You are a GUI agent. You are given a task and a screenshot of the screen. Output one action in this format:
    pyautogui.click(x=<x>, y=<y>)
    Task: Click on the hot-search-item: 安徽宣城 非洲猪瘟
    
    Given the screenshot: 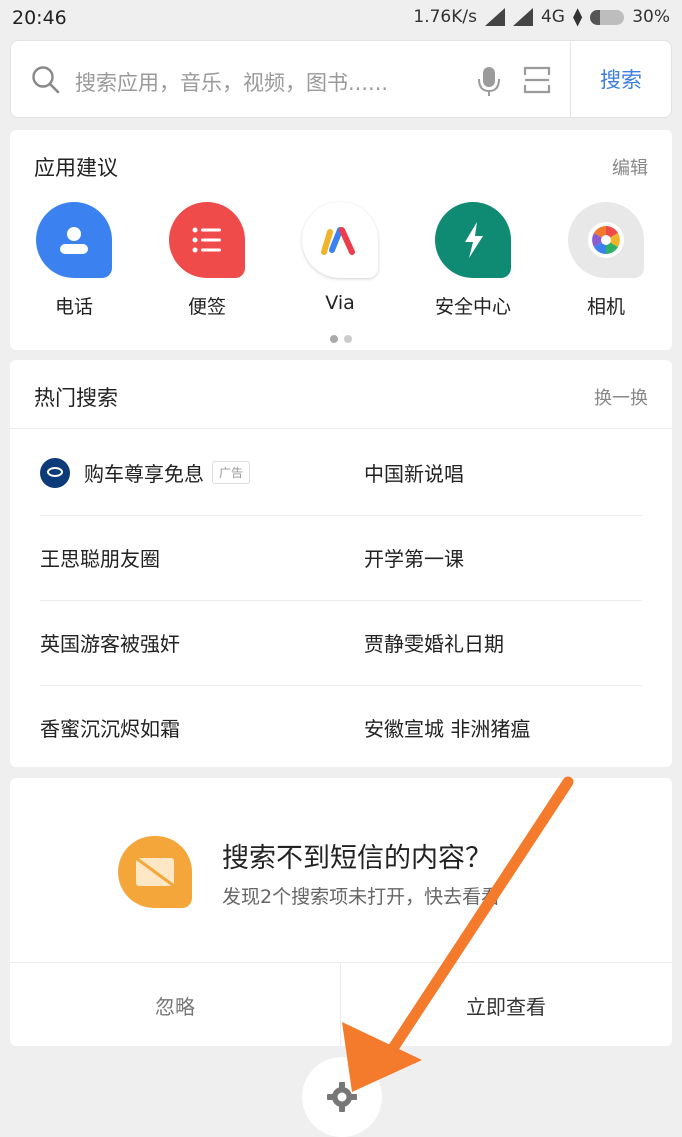 What is the action you would take?
    pyautogui.click(x=447, y=727)
    